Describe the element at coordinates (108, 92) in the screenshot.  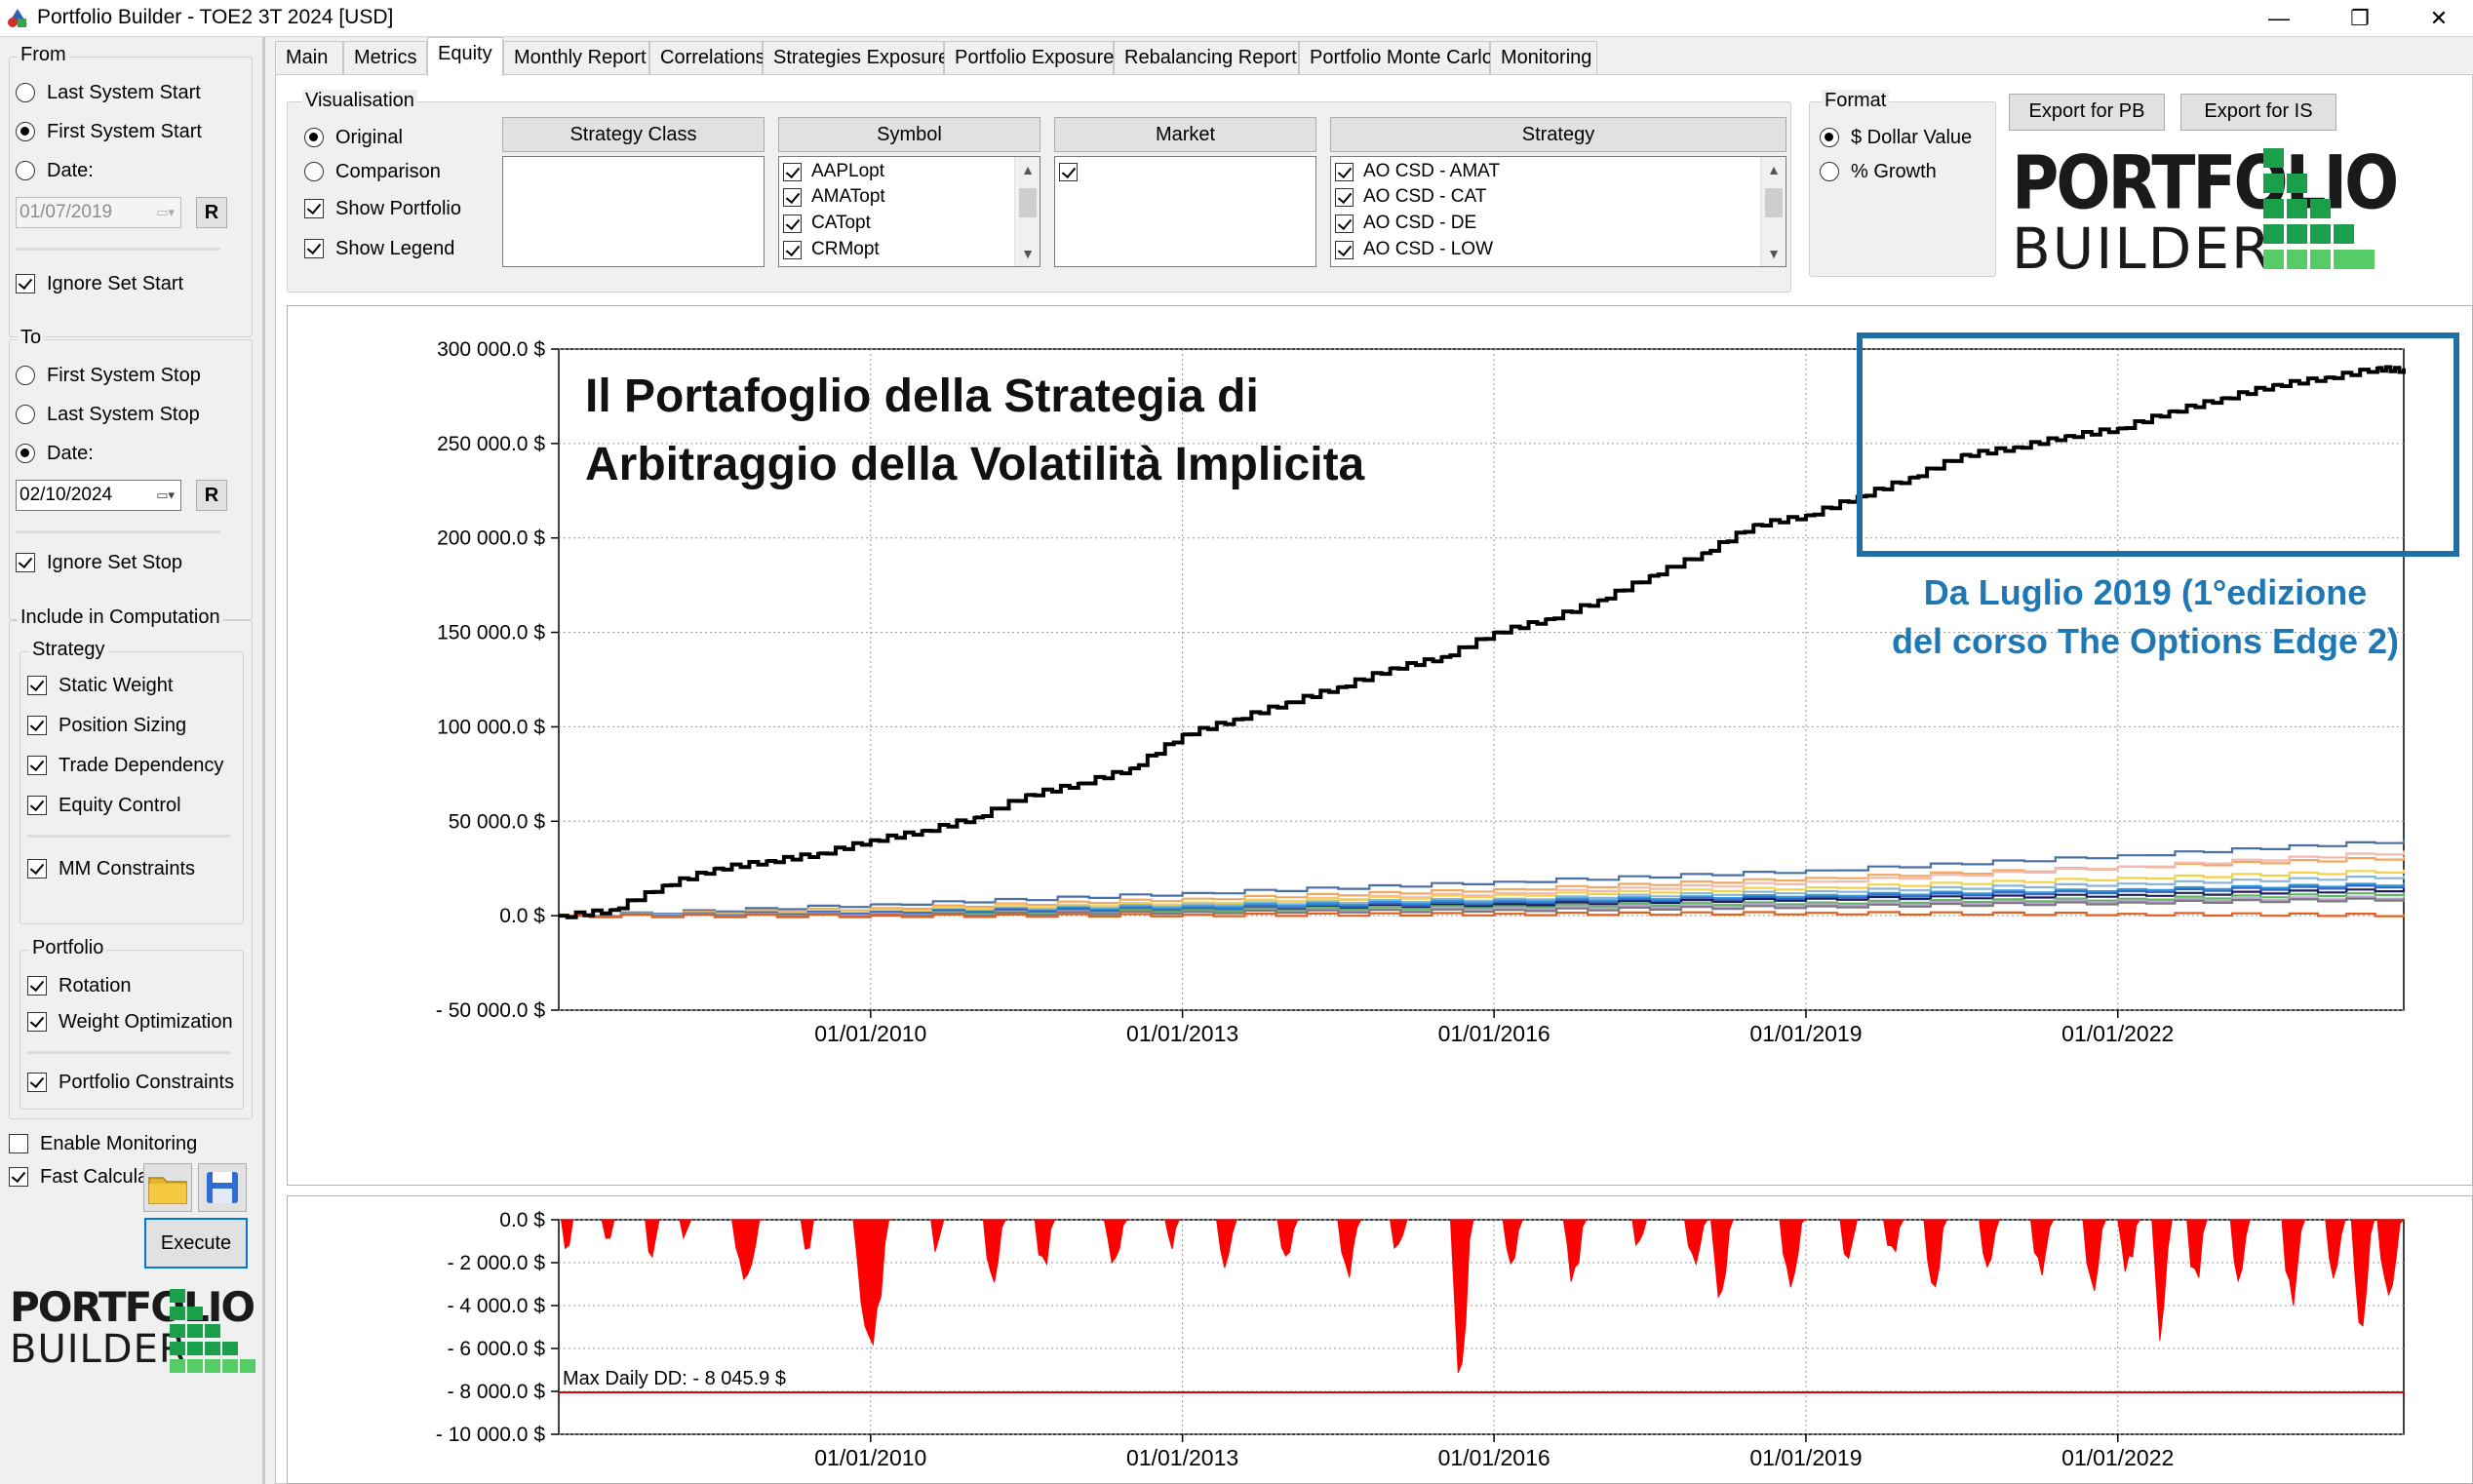
I see `from-last-system-start-radio: Last System Start` at that location.